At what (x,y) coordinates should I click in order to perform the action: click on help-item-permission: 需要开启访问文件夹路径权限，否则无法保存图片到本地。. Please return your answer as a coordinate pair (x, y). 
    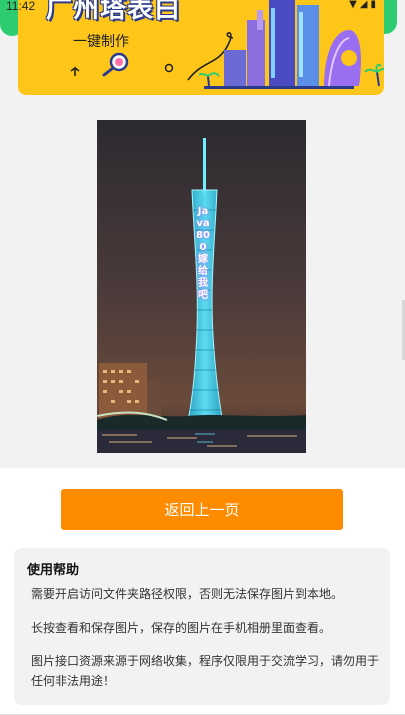
    Looking at the image, I should click on (187, 594).